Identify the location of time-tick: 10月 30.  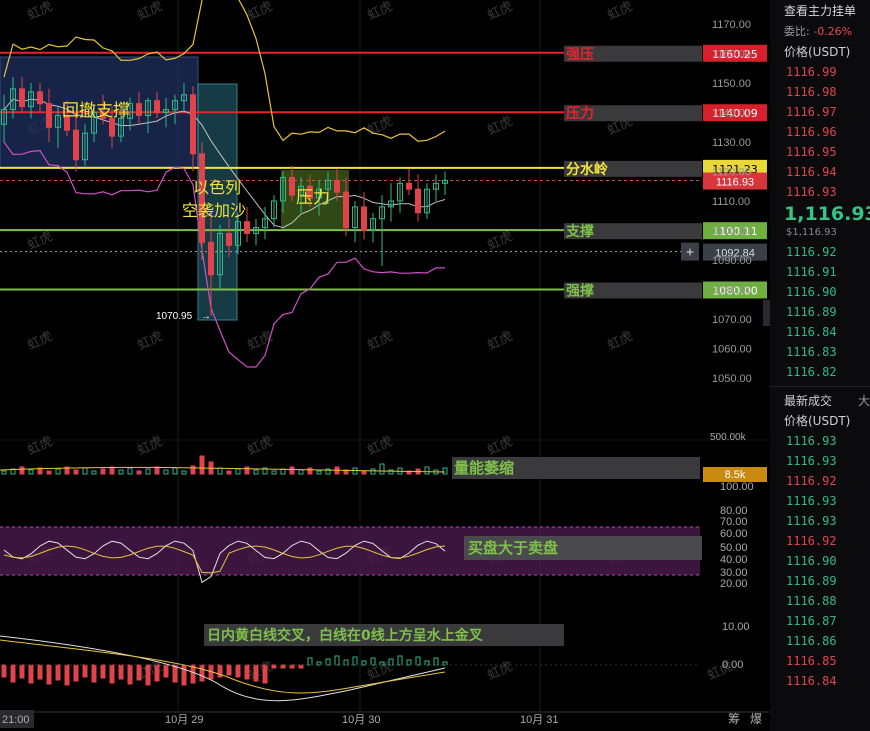
(361, 720).